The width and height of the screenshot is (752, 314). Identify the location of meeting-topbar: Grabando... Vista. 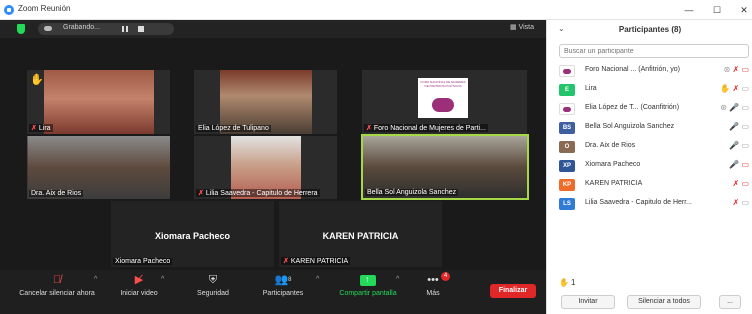
(273, 29).